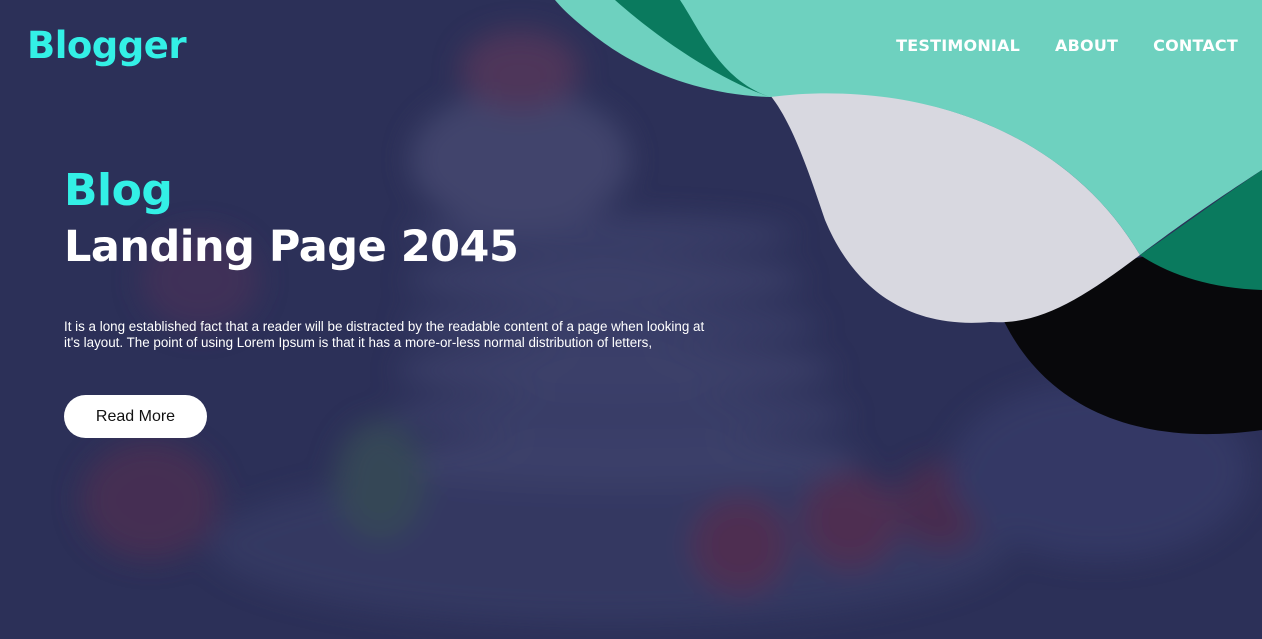  I want to click on nav-link-testimonial: TESTIMONIAL, so click(958, 45).